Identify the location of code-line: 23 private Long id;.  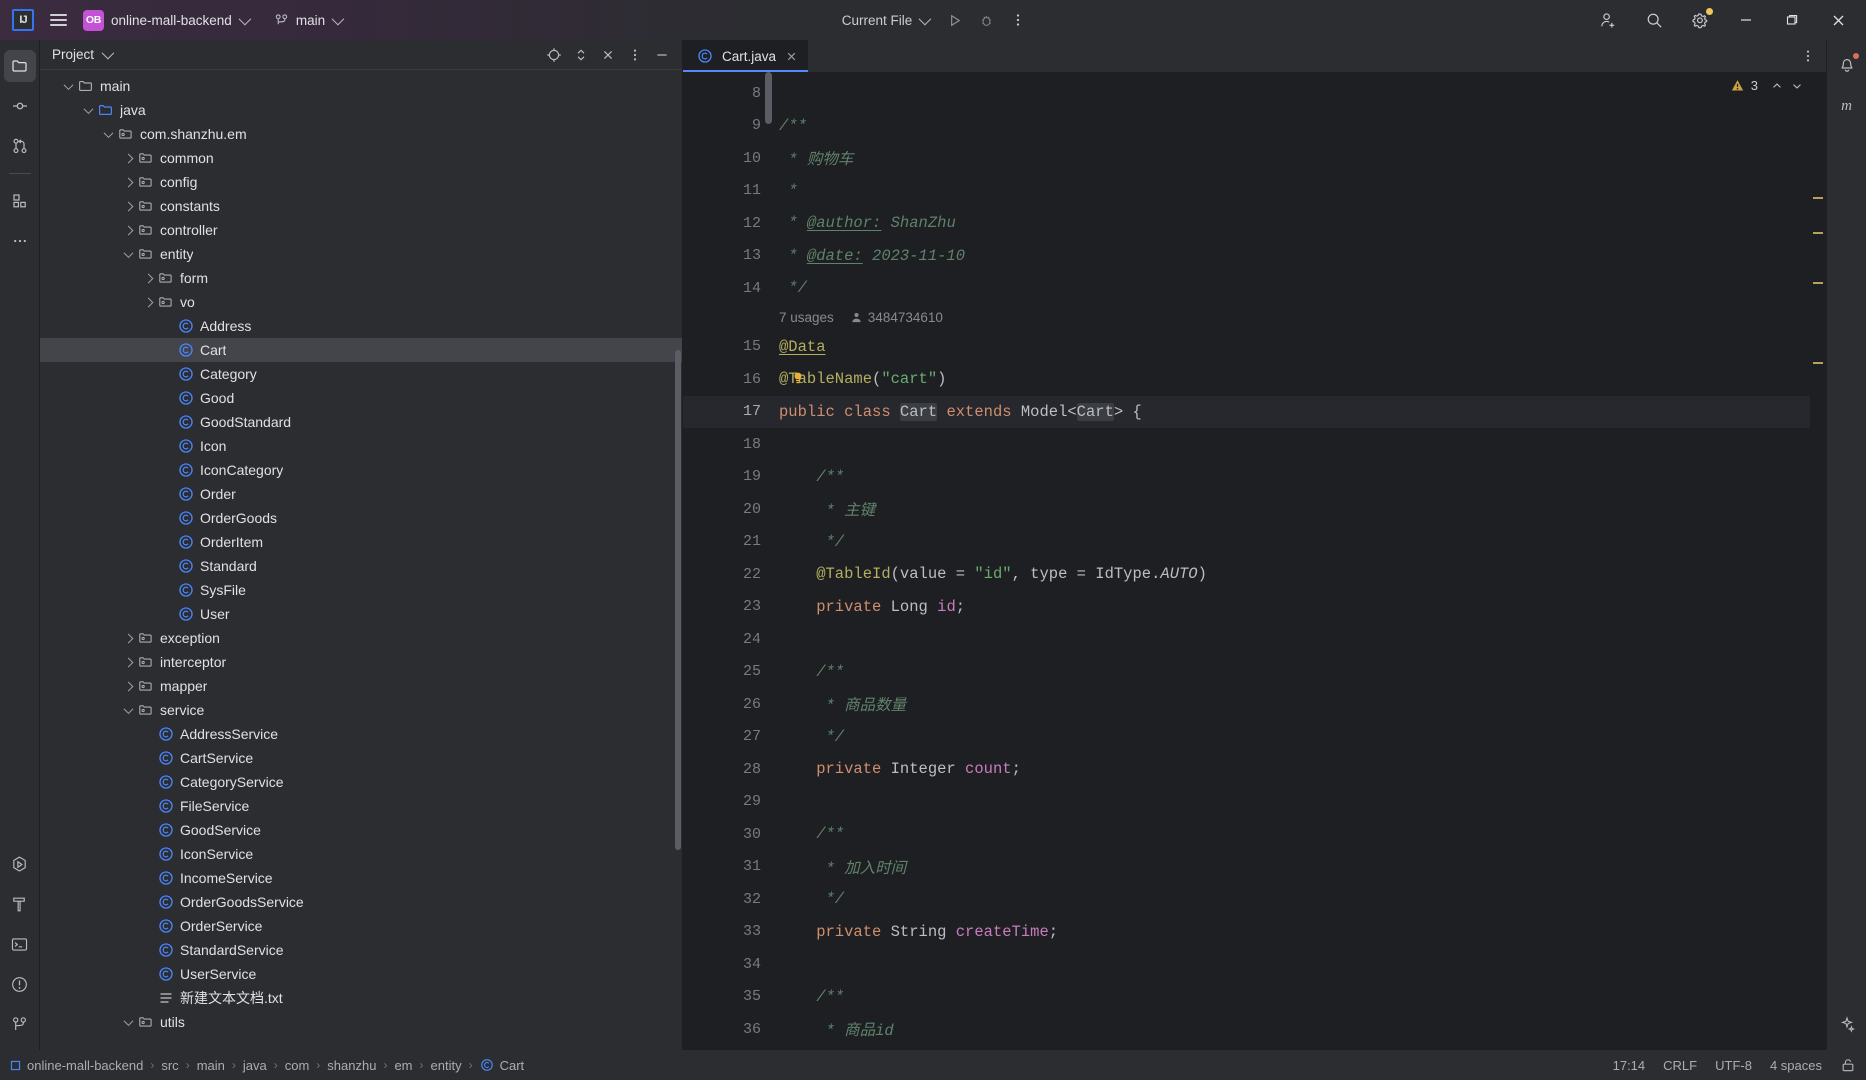
(1254, 607).